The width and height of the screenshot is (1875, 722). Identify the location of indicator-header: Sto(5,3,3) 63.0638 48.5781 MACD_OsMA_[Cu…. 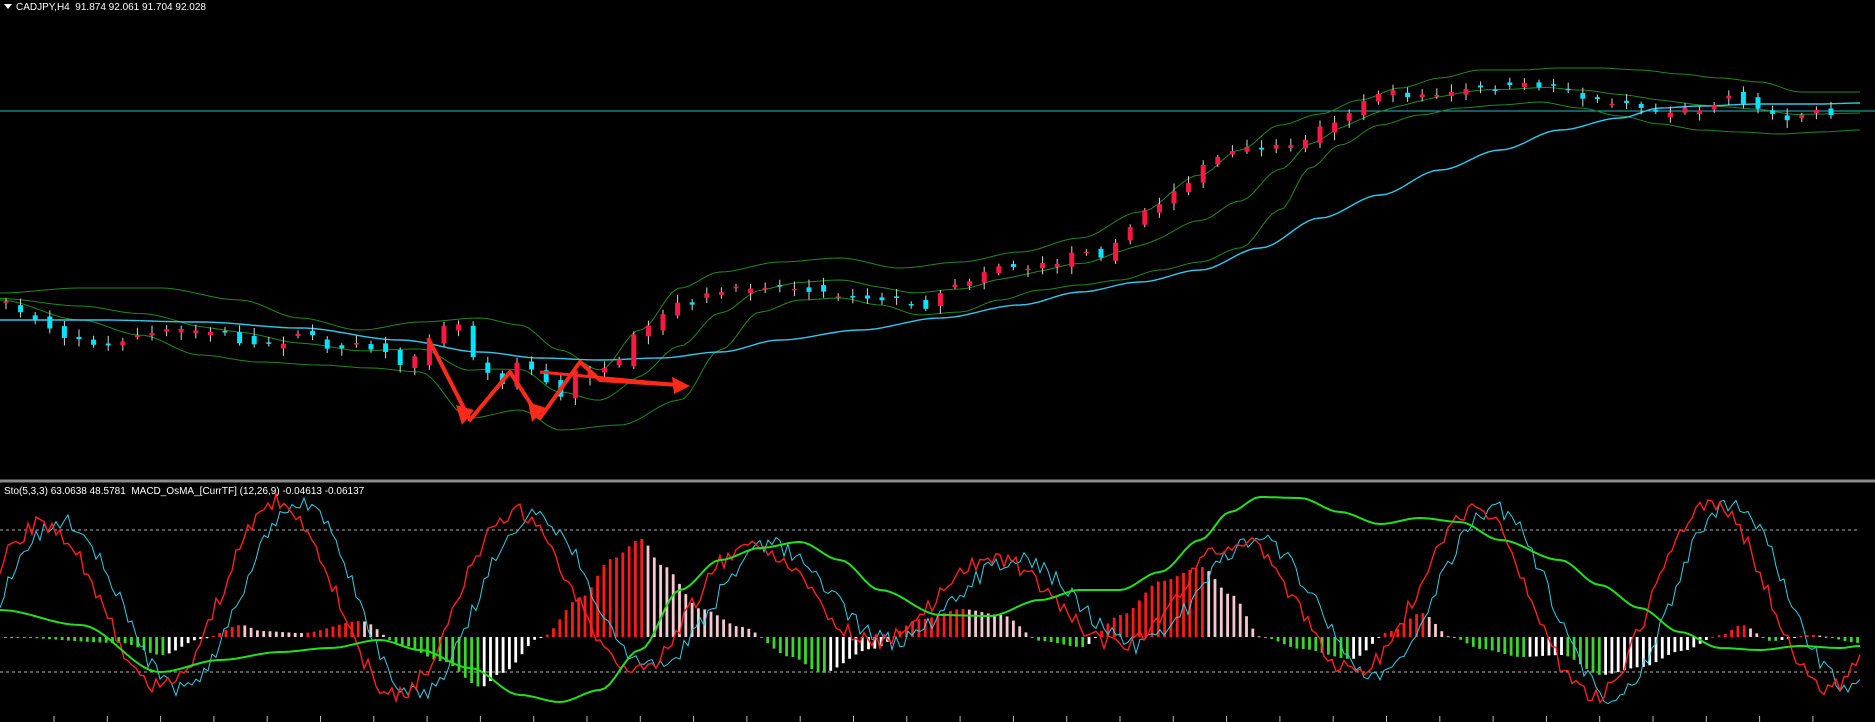
(184, 491).